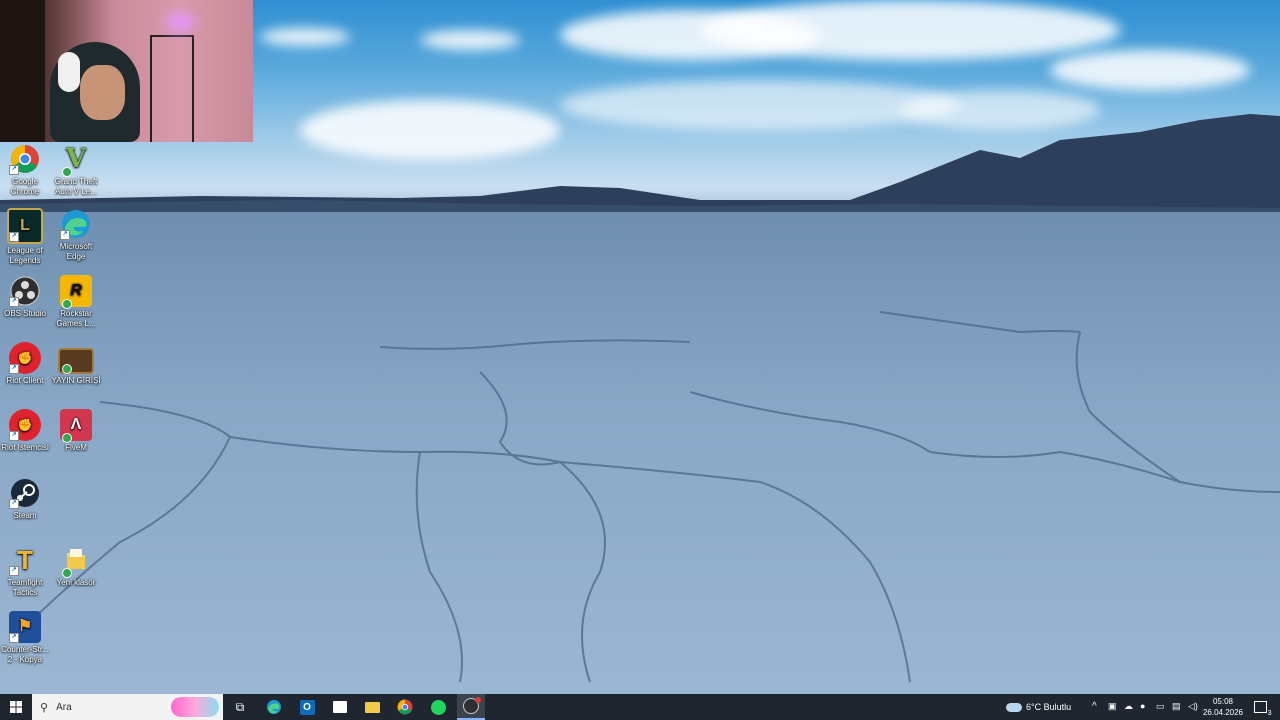  What do you see at coordinates (25, 654) in the screenshot?
I see `icon-label: Counter-Str... 2 - Kopya` at bounding box center [25, 654].